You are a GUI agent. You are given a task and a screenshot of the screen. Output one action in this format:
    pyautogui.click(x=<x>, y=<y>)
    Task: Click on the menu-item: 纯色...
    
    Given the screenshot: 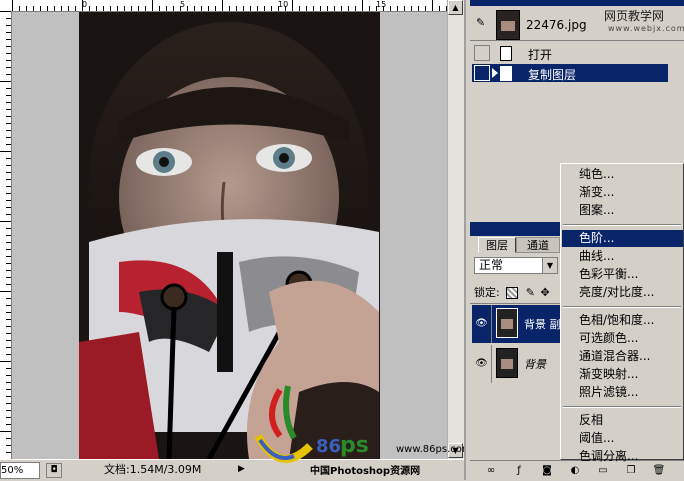 What is the action you would take?
    pyautogui.click(x=622, y=174)
    